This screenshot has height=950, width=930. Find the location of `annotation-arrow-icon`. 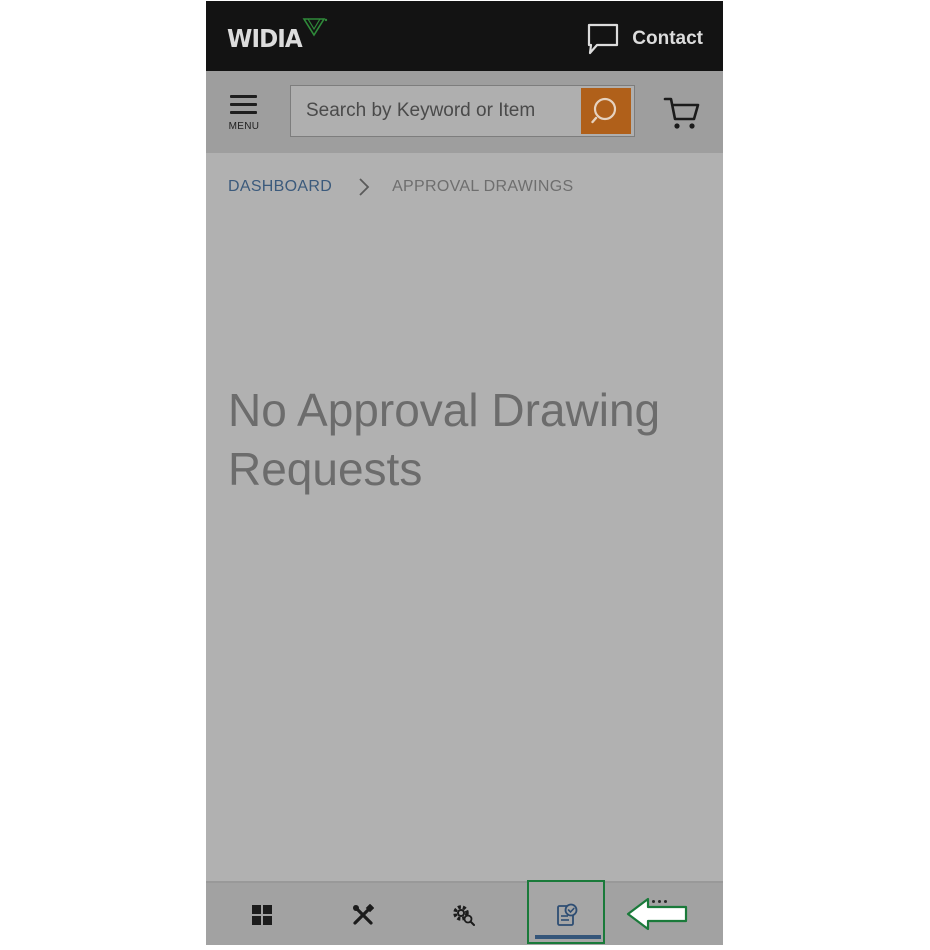

annotation-arrow-icon is located at coordinates (657, 914).